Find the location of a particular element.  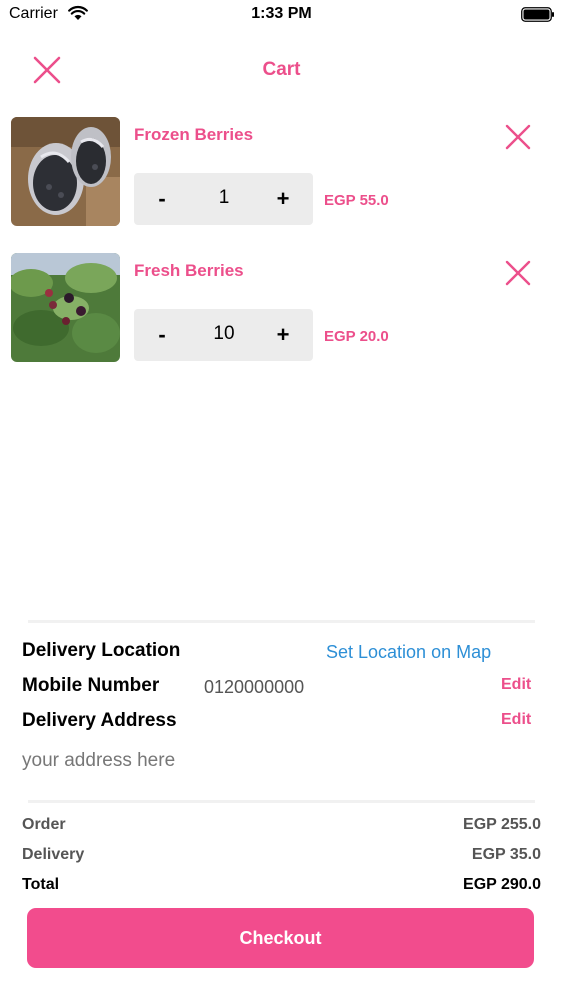

product-name: Fresh Berries is located at coordinates (189, 270).